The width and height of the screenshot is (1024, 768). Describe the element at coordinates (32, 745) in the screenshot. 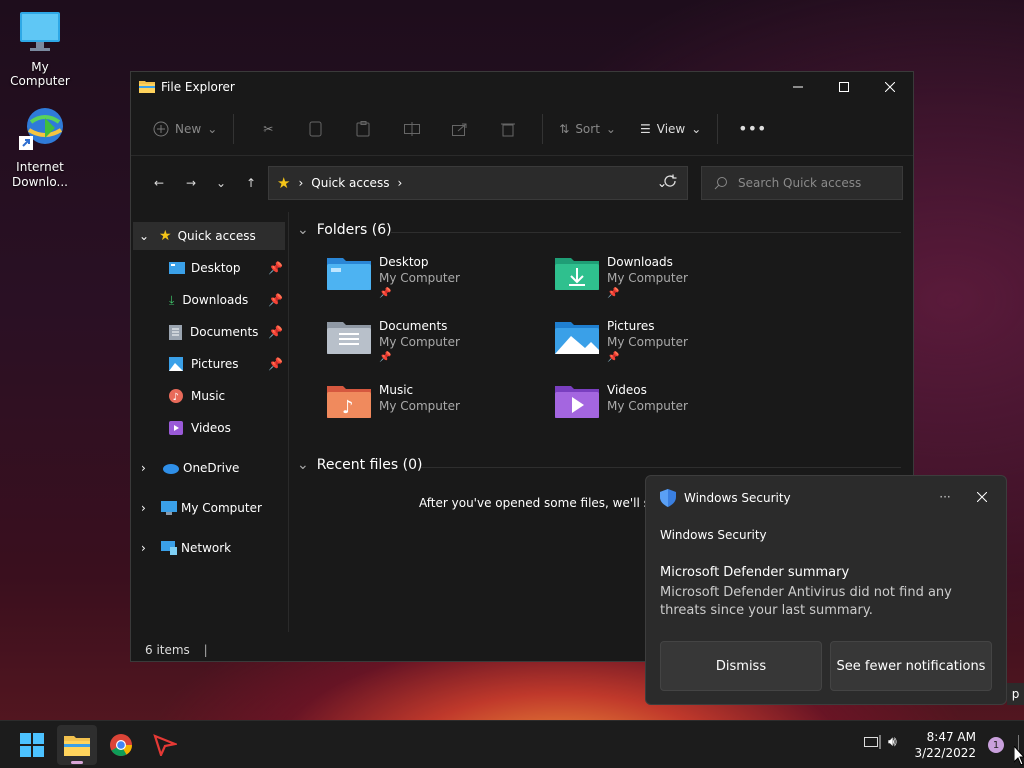

I see `start-button` at that location.